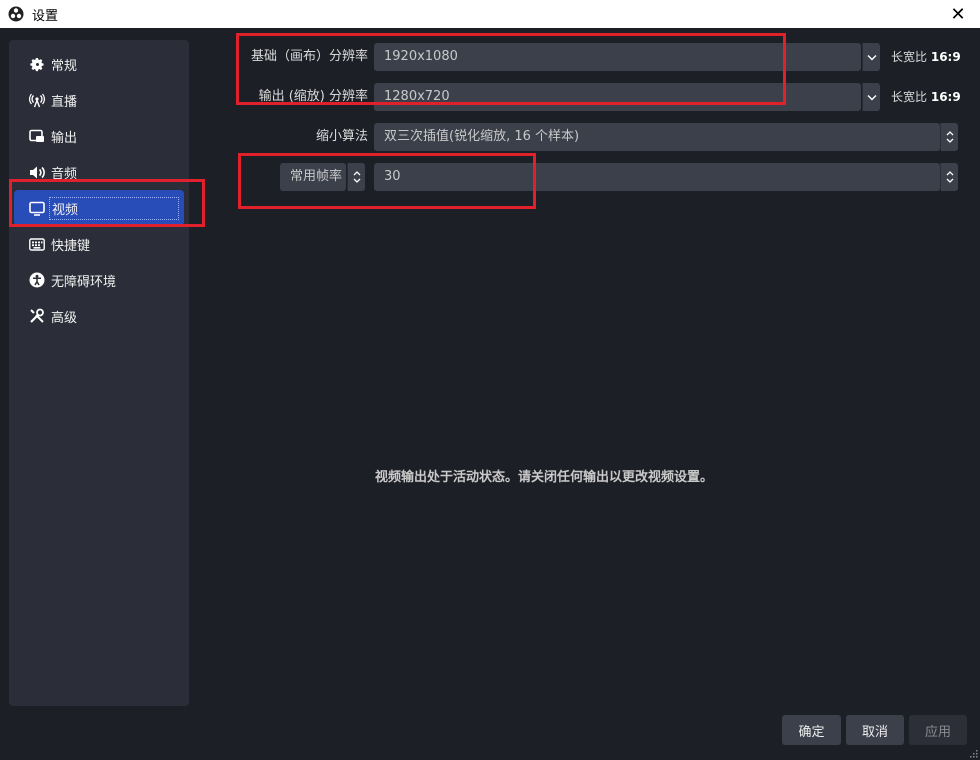  I want to click on fps-value-spinner, so click(949, 177).